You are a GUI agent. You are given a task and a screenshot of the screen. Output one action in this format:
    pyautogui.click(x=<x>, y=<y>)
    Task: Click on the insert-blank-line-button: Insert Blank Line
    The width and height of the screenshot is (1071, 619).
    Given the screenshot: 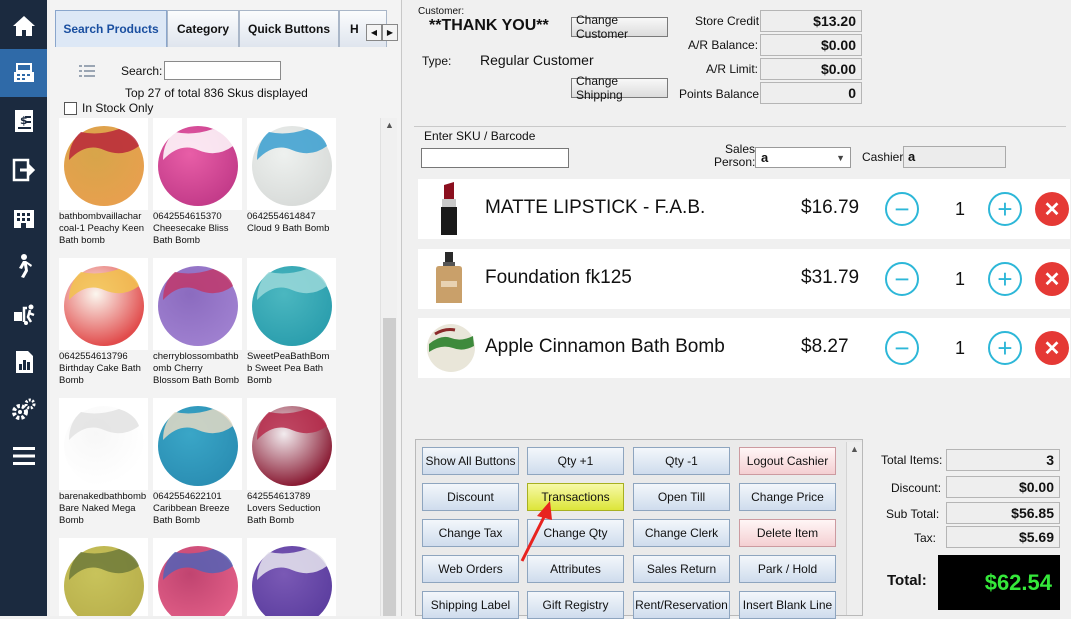 What is the action you would take?
    pyautogui.click(x=787, y=605)
    